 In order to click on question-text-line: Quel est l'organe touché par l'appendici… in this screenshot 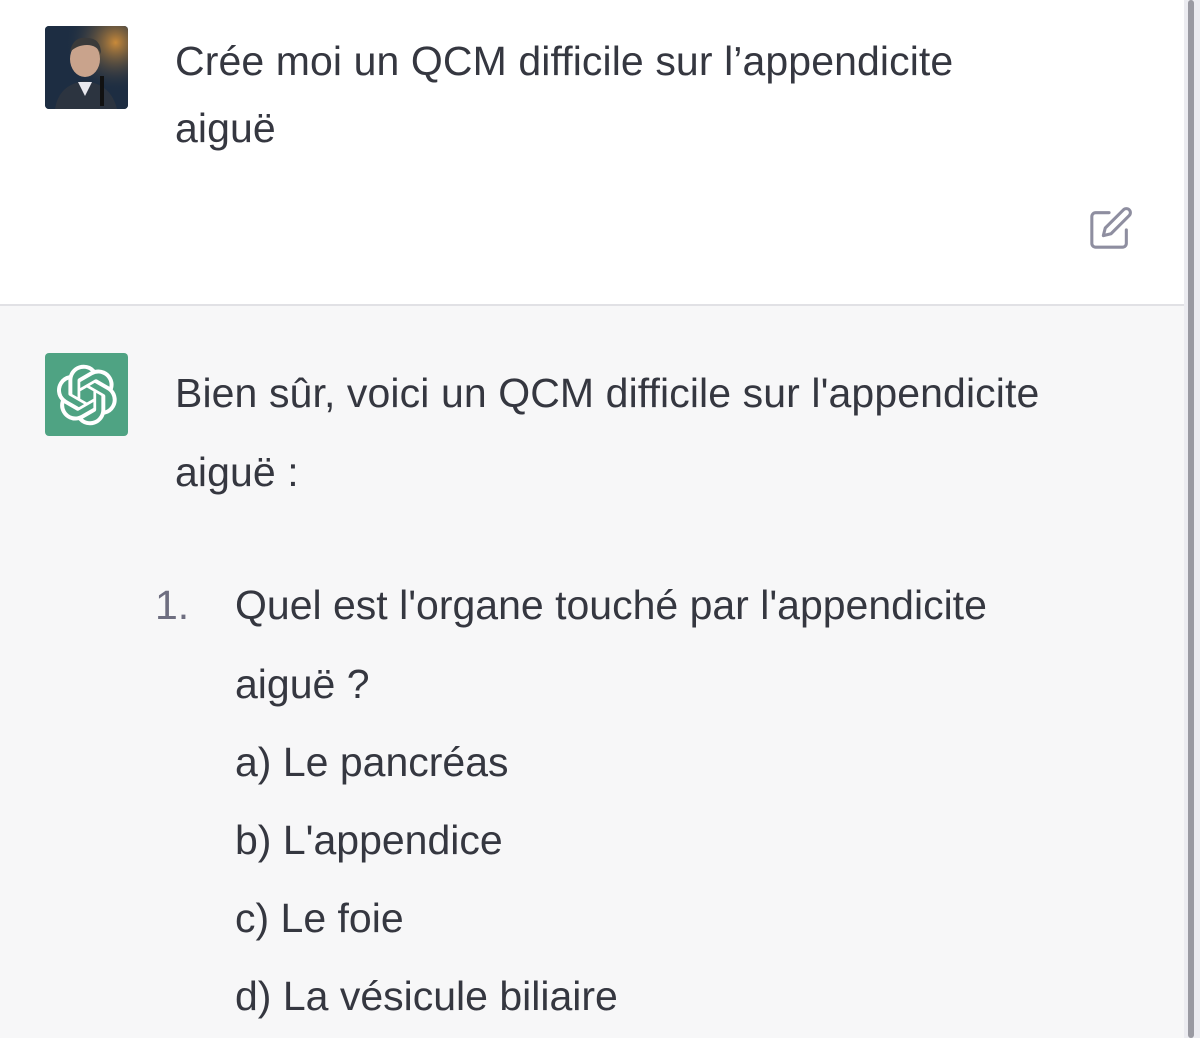, I will do `click(611, 605)`.